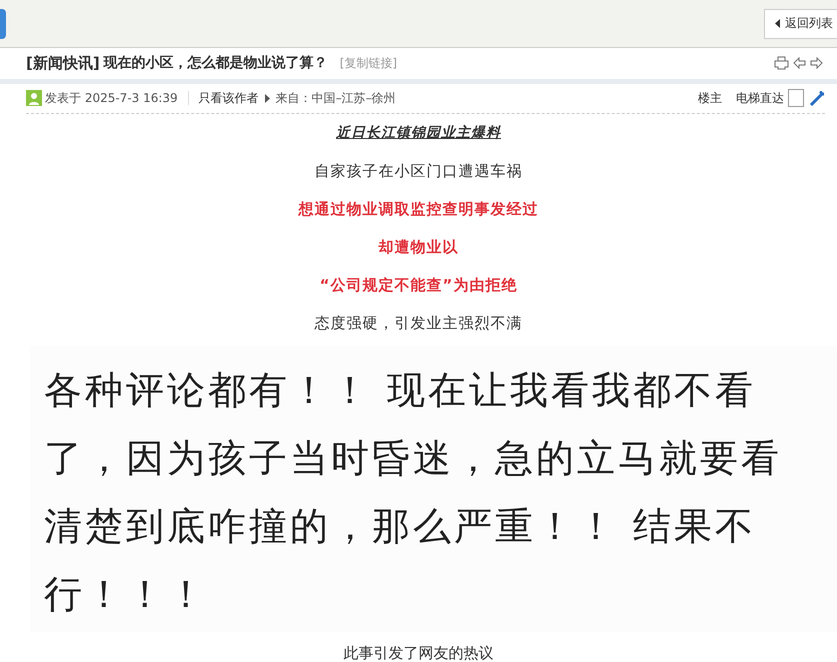 This screenshot has width=837, height=662. Describe the element at coordinates (419, 285) in the screenshot. I see `post-text: “公司规定不能查”为由拒绝` at that location.